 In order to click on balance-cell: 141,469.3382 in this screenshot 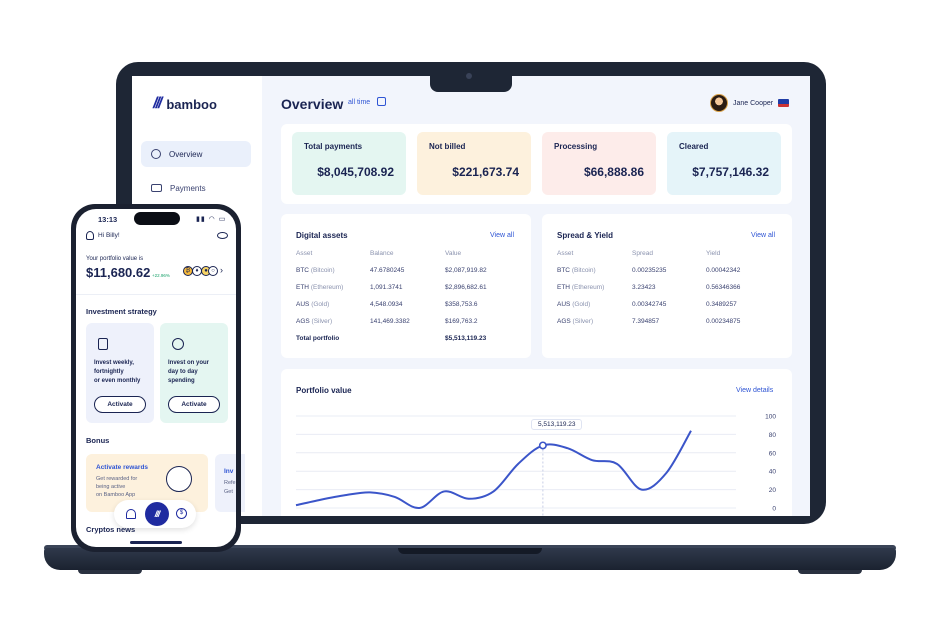, I will do `click(390, 321)`.